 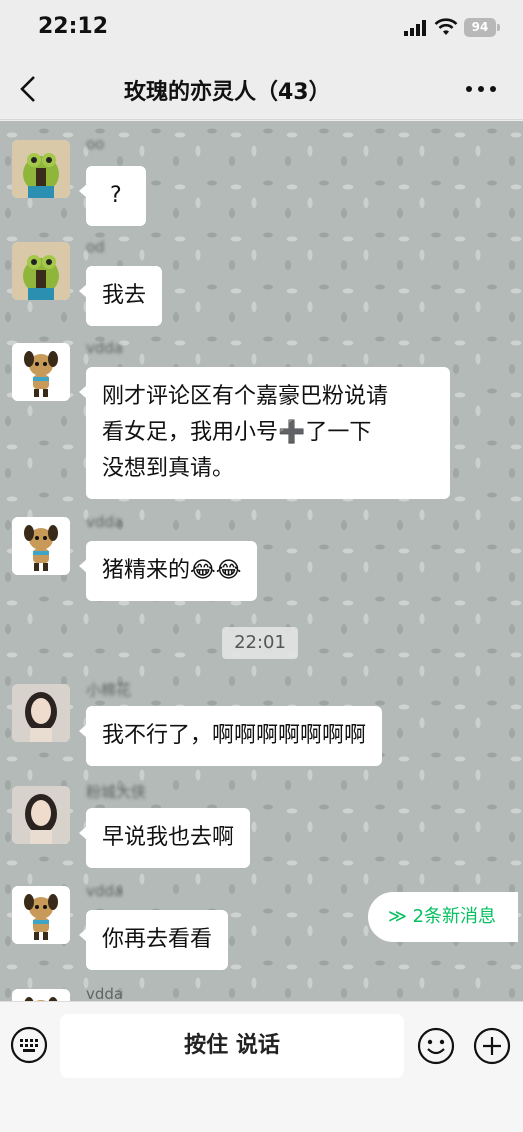 I want to click on status-bar: 22:12 94, so click(x=261, y=29).